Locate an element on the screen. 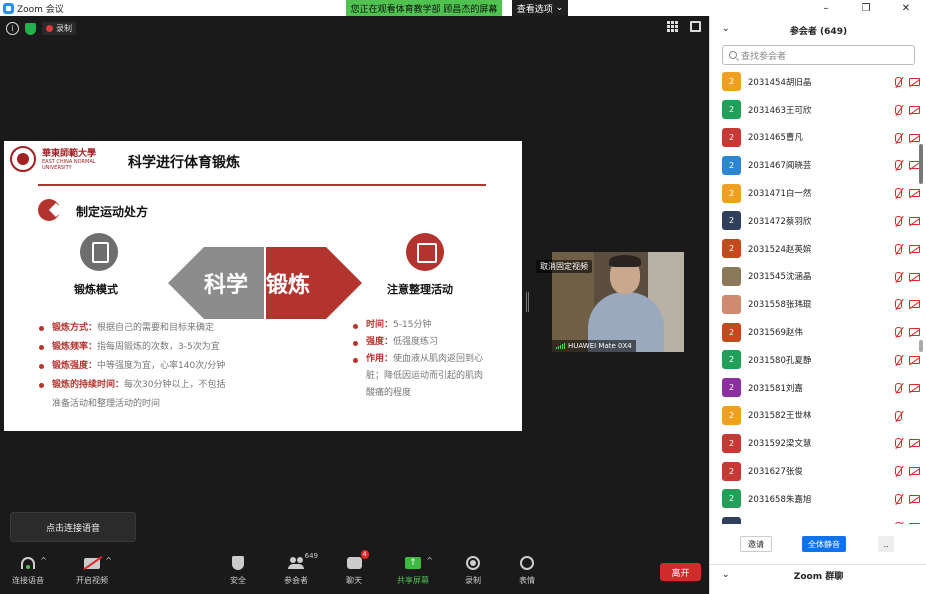 This screenshot has height=594, width=926. window-title: Zoom 会议 is located at coordinates (40, 9).